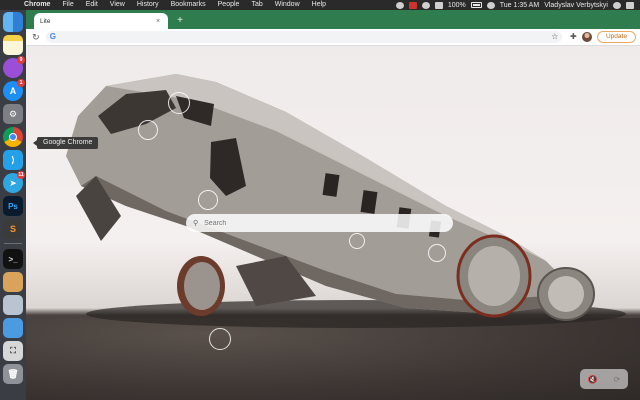 Image resolution: width=640 pixels, height=400 pixels. Describe the element at coordinates (14, 67) in the screenshot. I see `podcasts-icon: 9` at that location.